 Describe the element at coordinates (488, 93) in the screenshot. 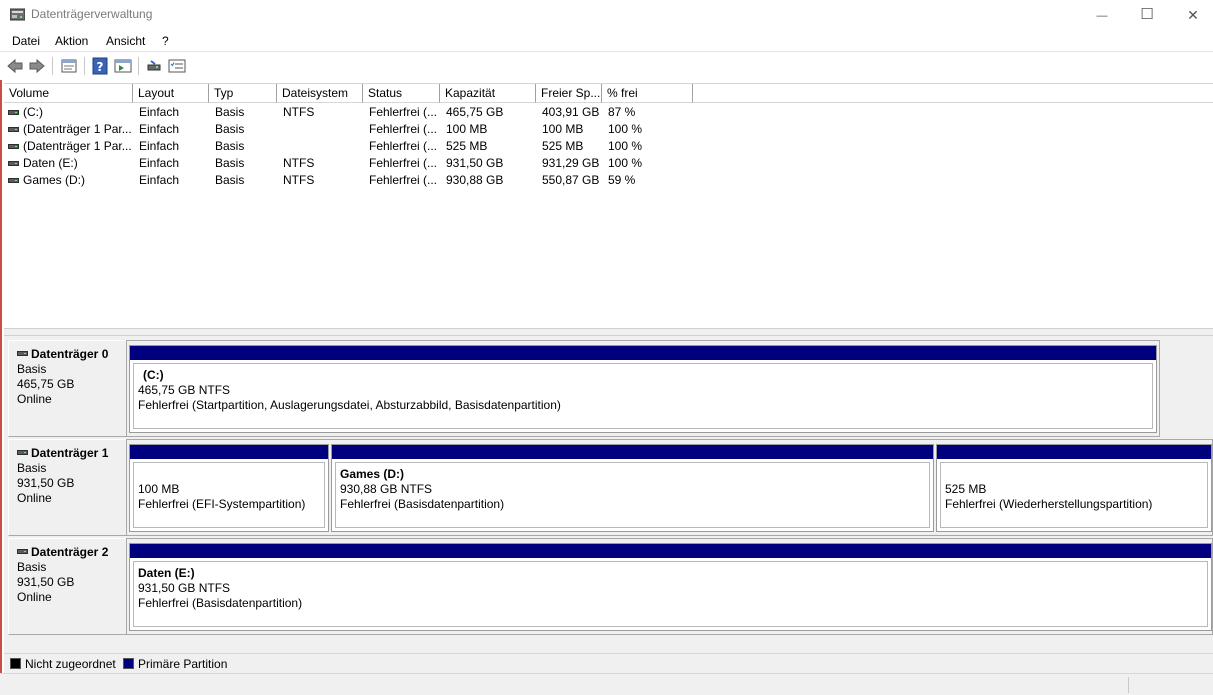

I see `column-header-kapazitaet: Kapazität` at that location.